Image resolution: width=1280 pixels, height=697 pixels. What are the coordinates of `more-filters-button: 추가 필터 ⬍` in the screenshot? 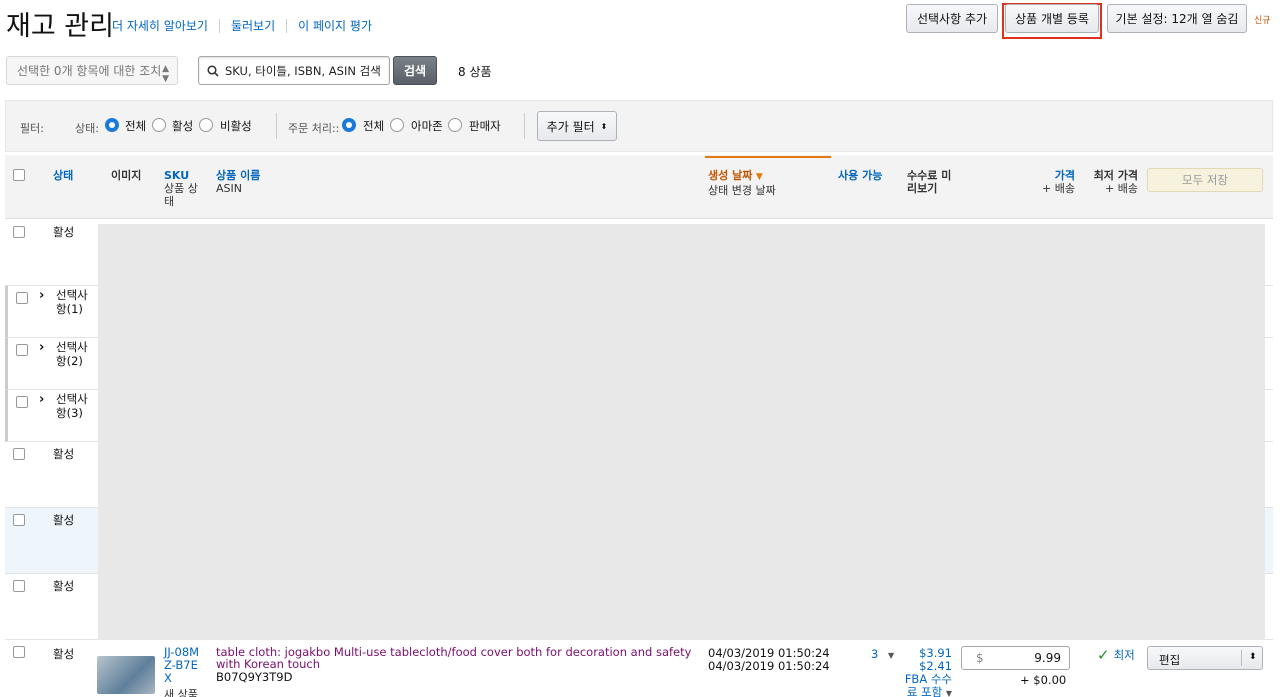 It's located at (577, 126).